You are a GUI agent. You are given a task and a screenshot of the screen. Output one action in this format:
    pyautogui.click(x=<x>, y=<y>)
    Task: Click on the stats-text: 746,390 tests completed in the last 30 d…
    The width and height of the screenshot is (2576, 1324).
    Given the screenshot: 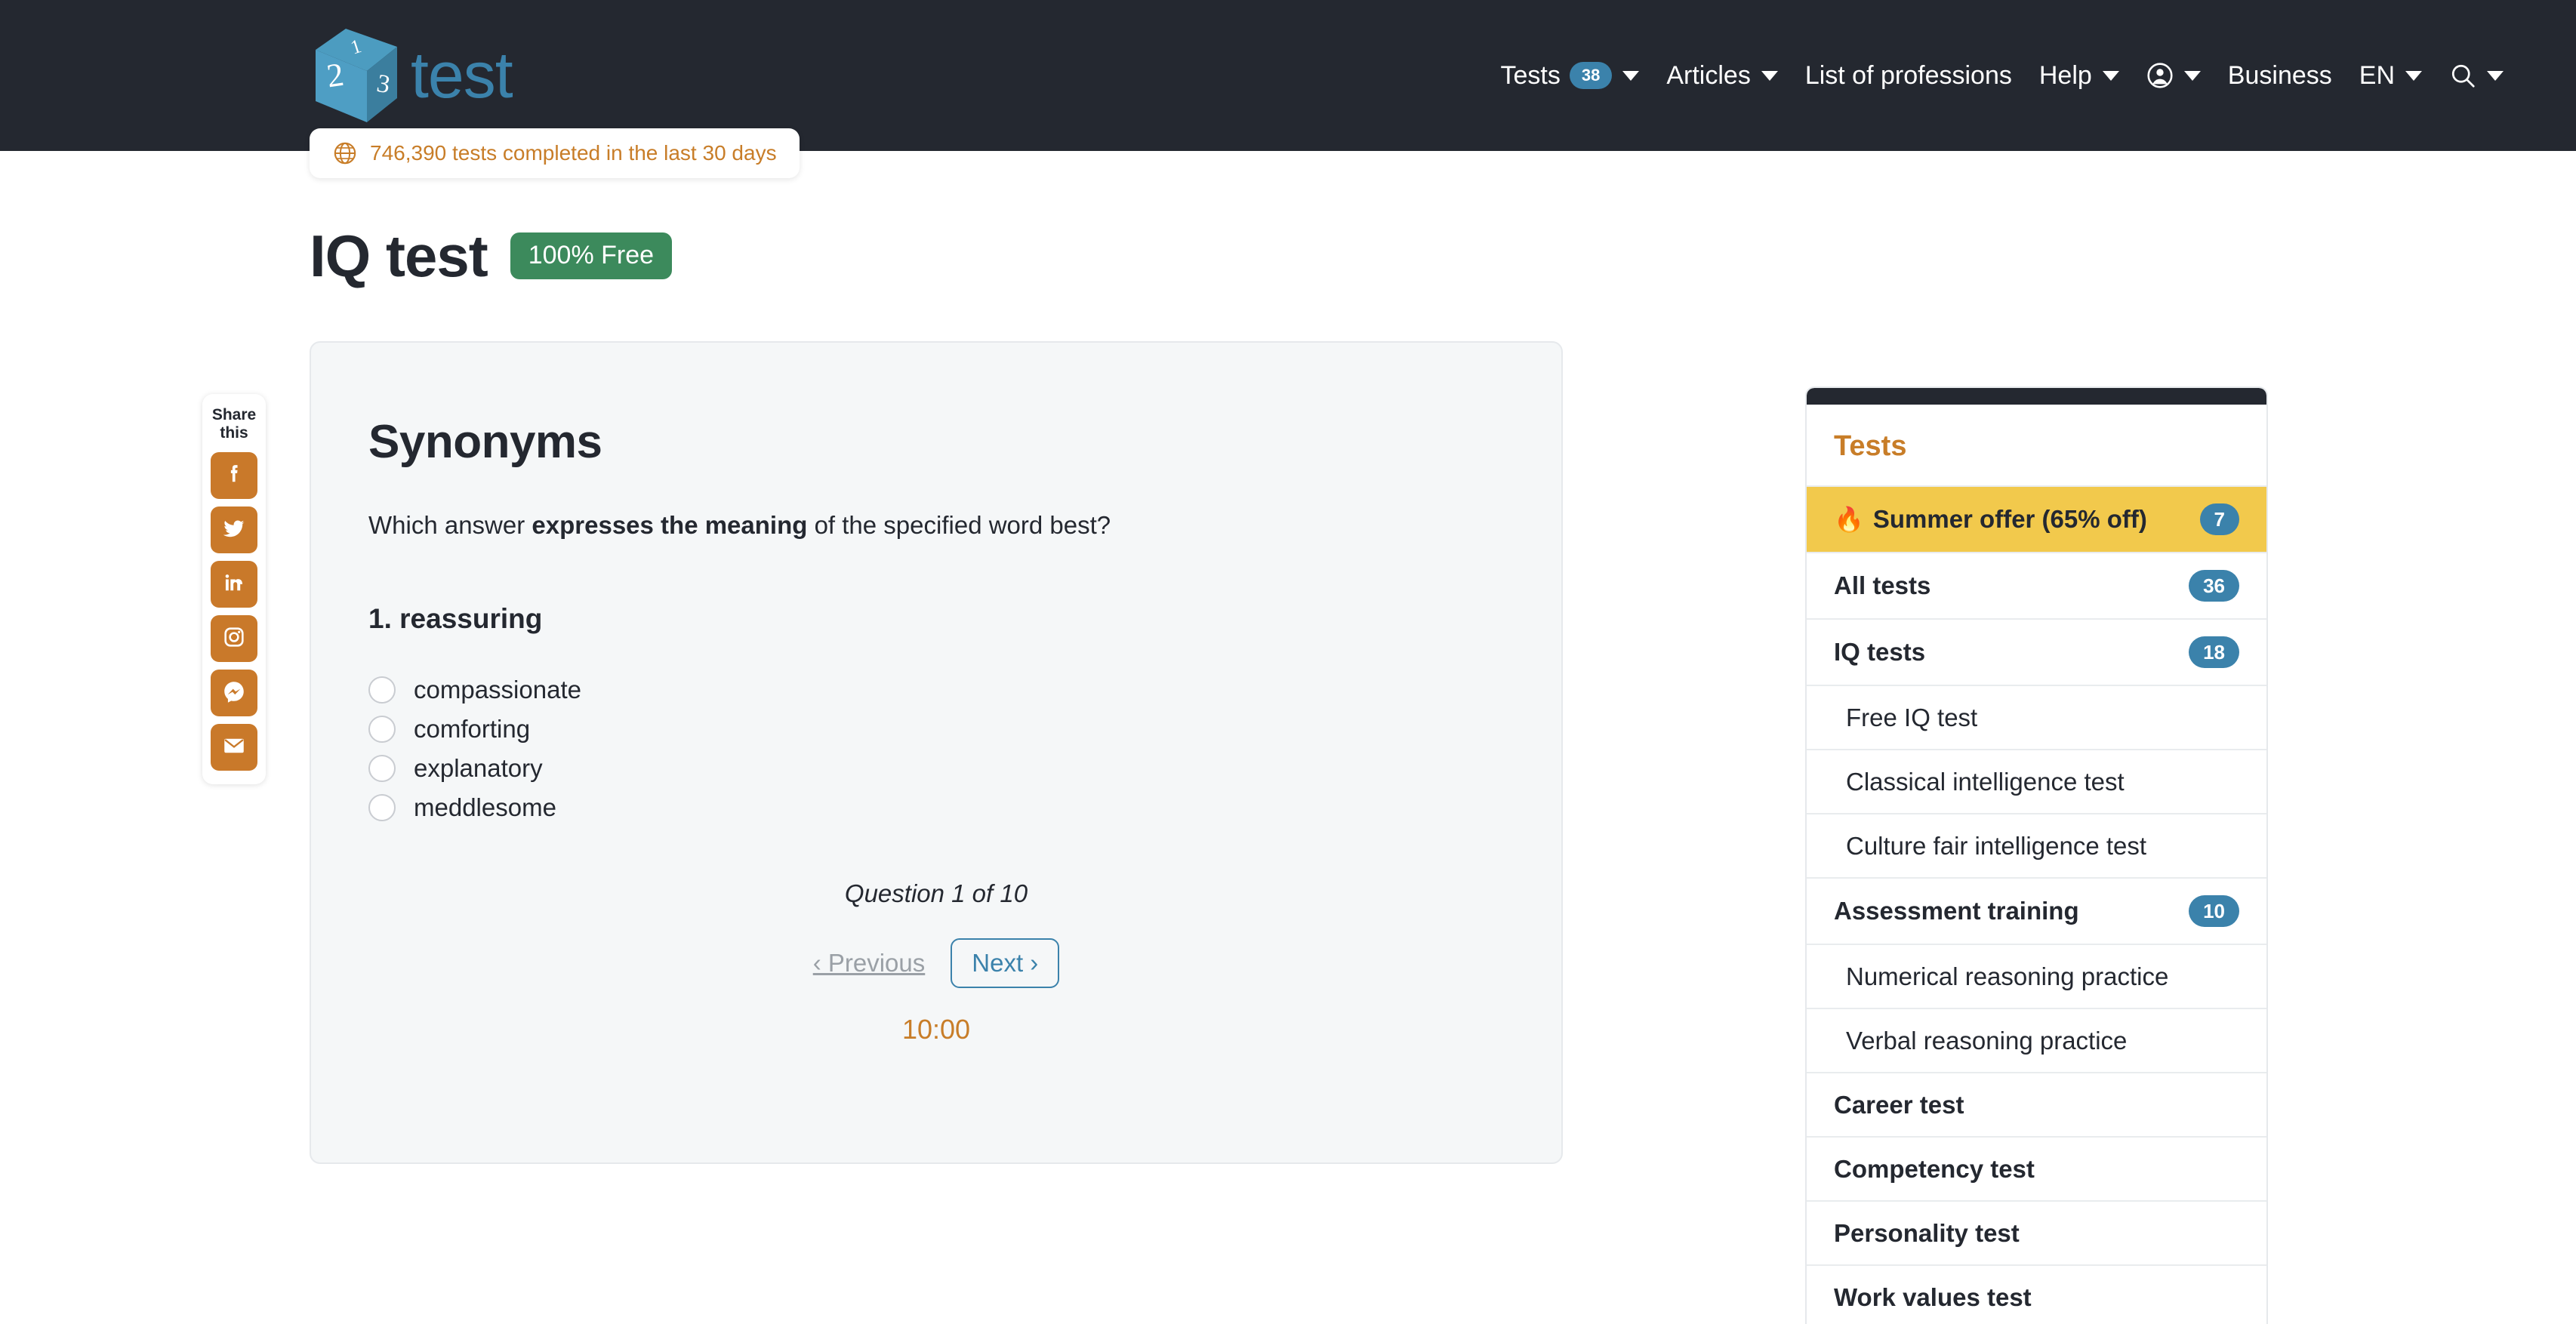 What is the action you would take?
    pyautogui.click(x=573, y=153)
    